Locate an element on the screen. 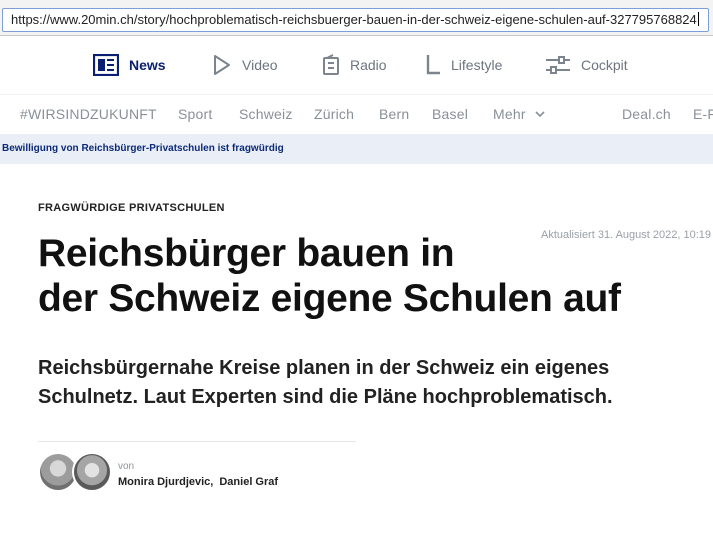 The width and height of the screenshot is (713, 534). author-names: Monira Djurdjevic, Daniel Graf is located at coordinates (198, 482).